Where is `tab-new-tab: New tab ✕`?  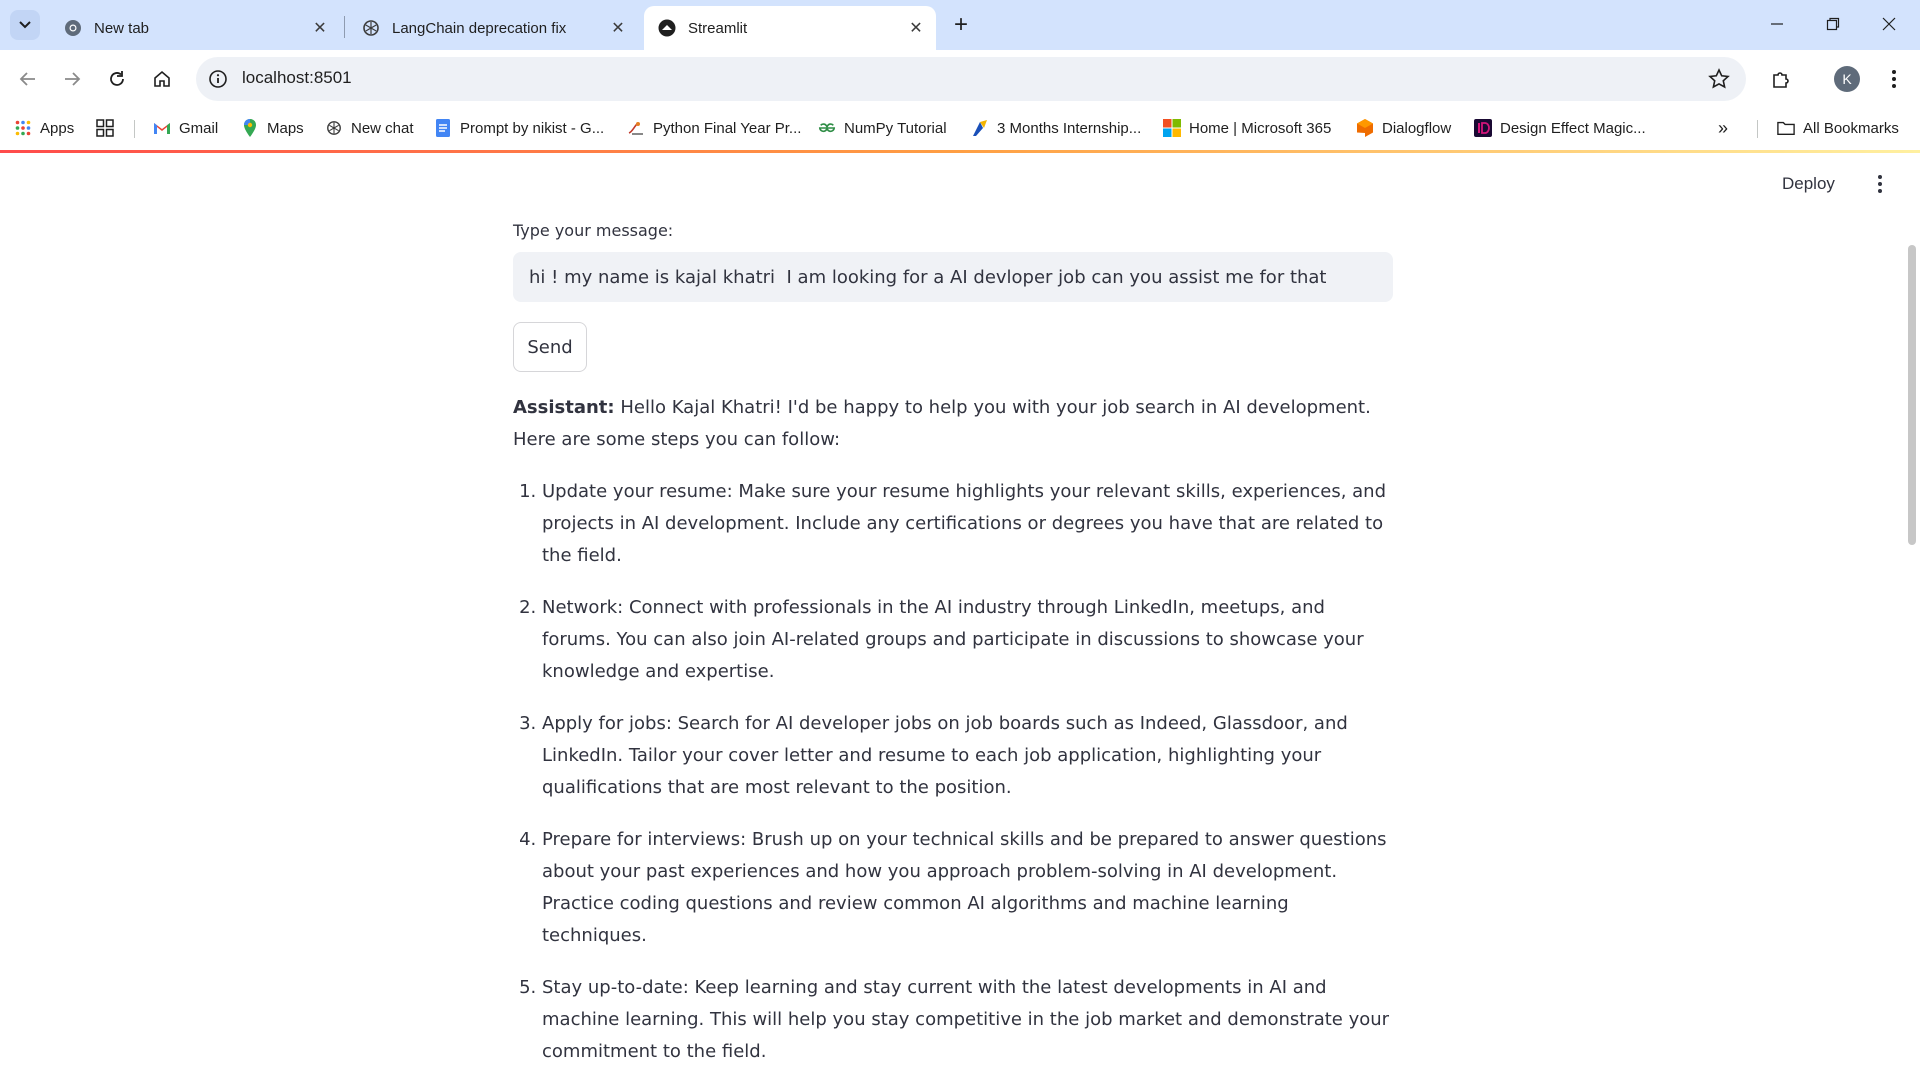 tab-new-tab: New tab ✕ is located at coordinates (195, 28).